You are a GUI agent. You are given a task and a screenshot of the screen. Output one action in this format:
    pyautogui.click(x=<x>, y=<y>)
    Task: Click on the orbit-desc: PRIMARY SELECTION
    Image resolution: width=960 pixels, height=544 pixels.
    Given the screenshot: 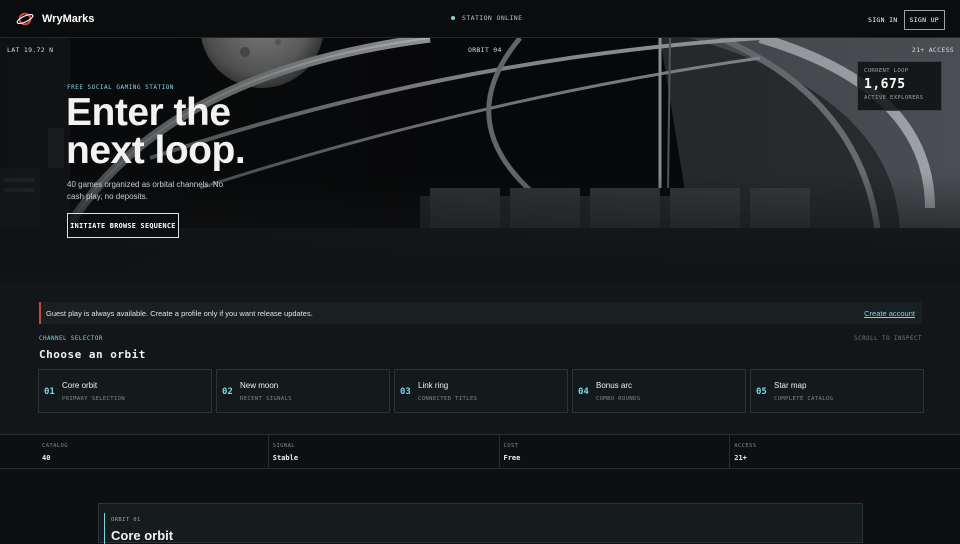 What is the action you would take?
    pyautogui.click(x=94, y=399)
    